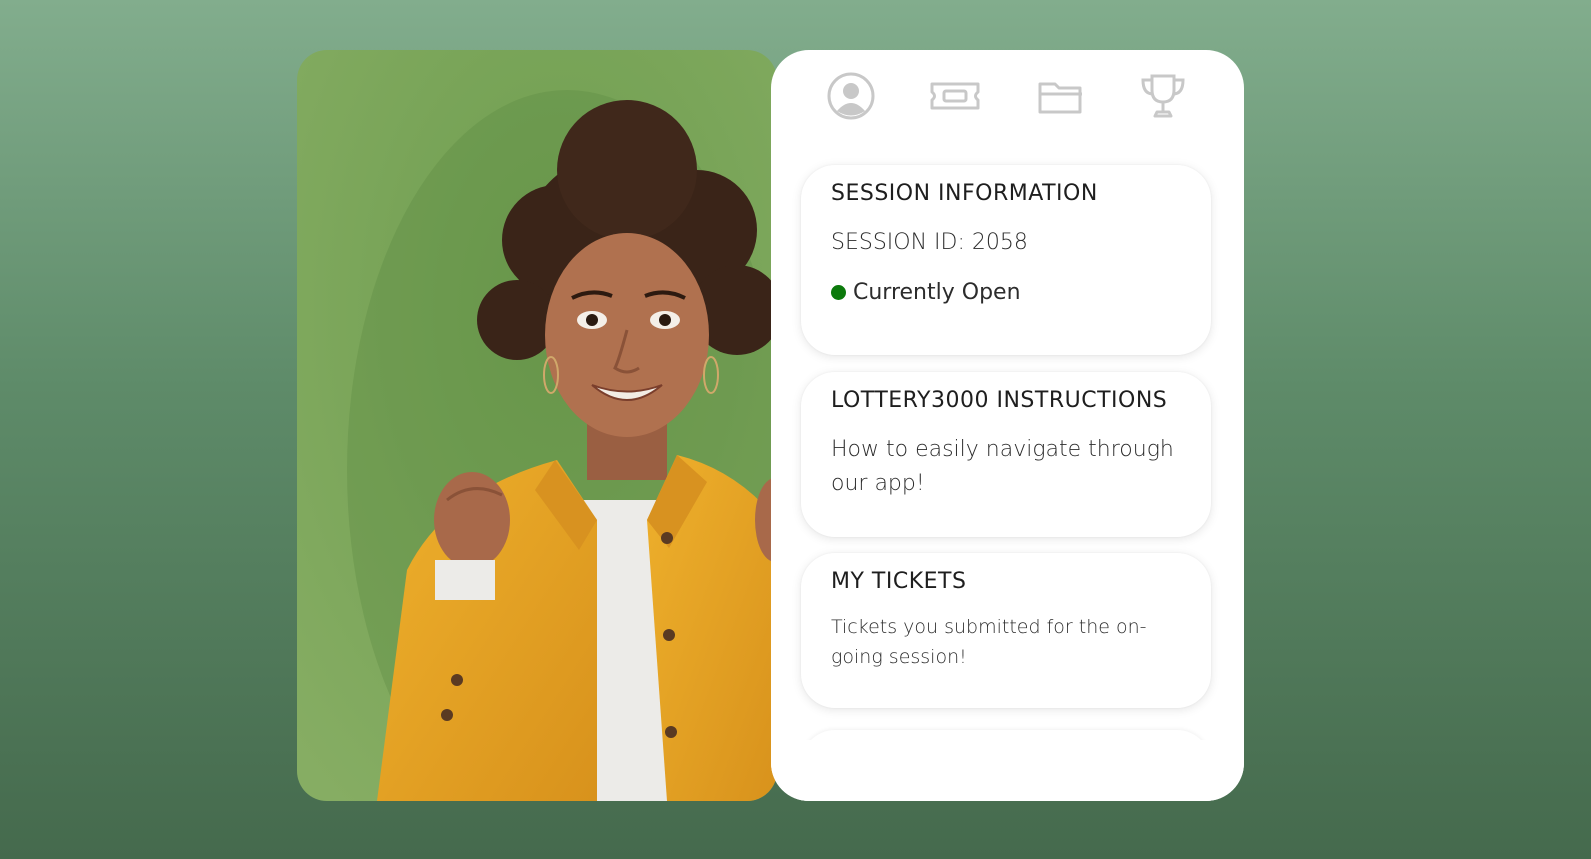  What do you see at coordinates (999, 400) in the screenshot?
I see `instructions-card-title: LOTTERY3000 INSTRUCTIONS` at bounding box center [999, 400].